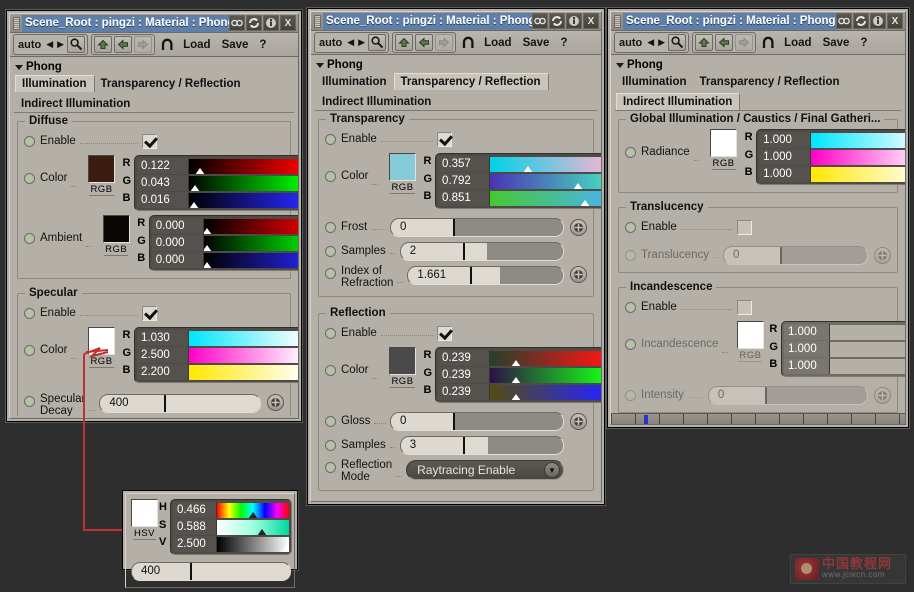 The width and height of the screenshot is (914, 592). Describe the element at coordinates (432, 445) in the screenshot. I see `slider-value: 3` at that location.